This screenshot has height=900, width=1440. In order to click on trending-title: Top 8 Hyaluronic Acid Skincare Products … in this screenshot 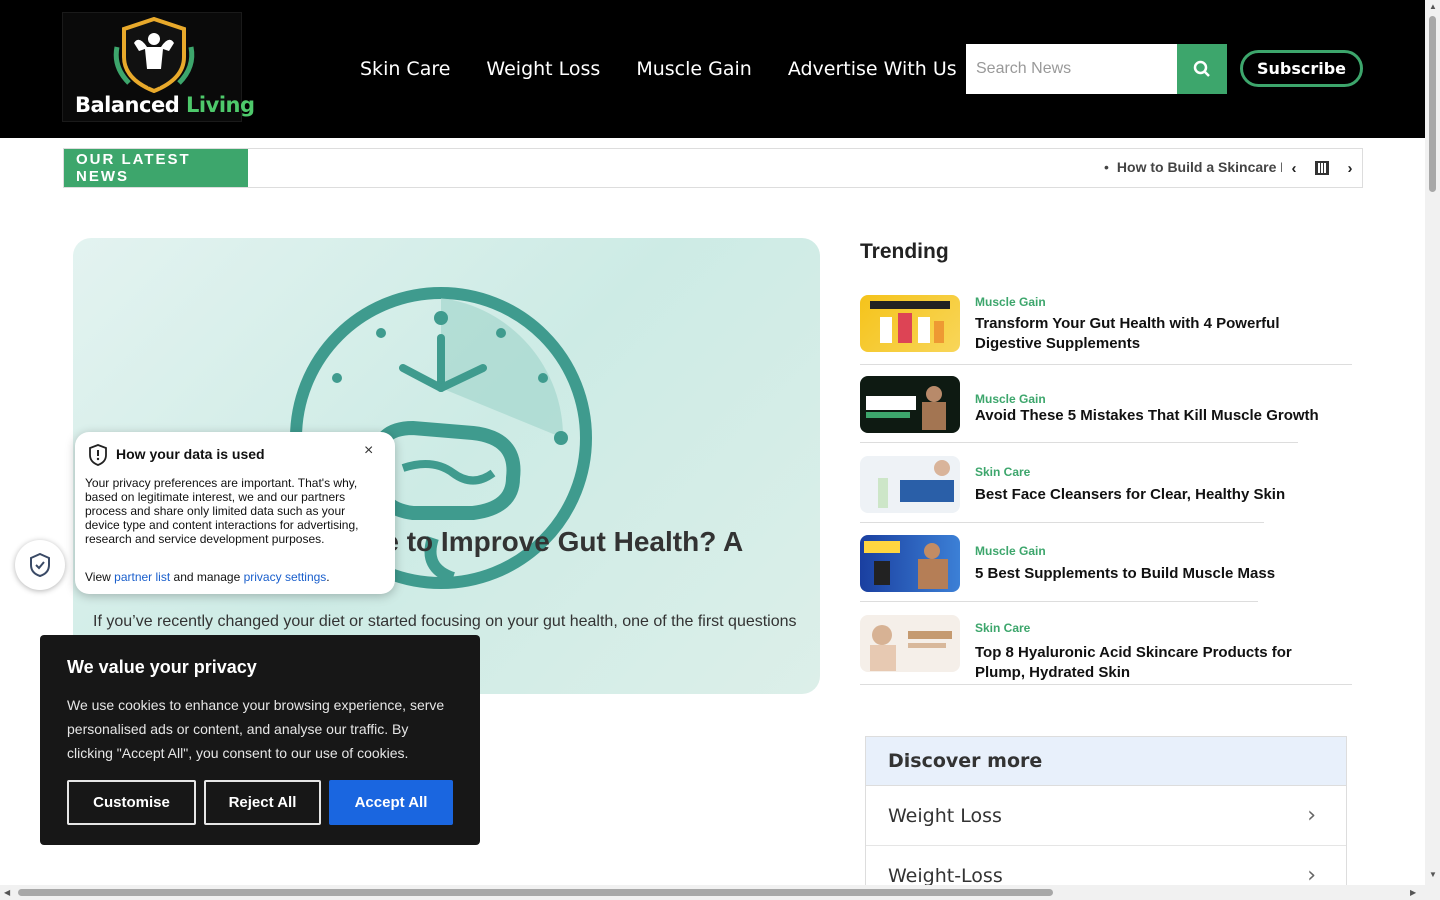, I will do `click(1160, 663)`.